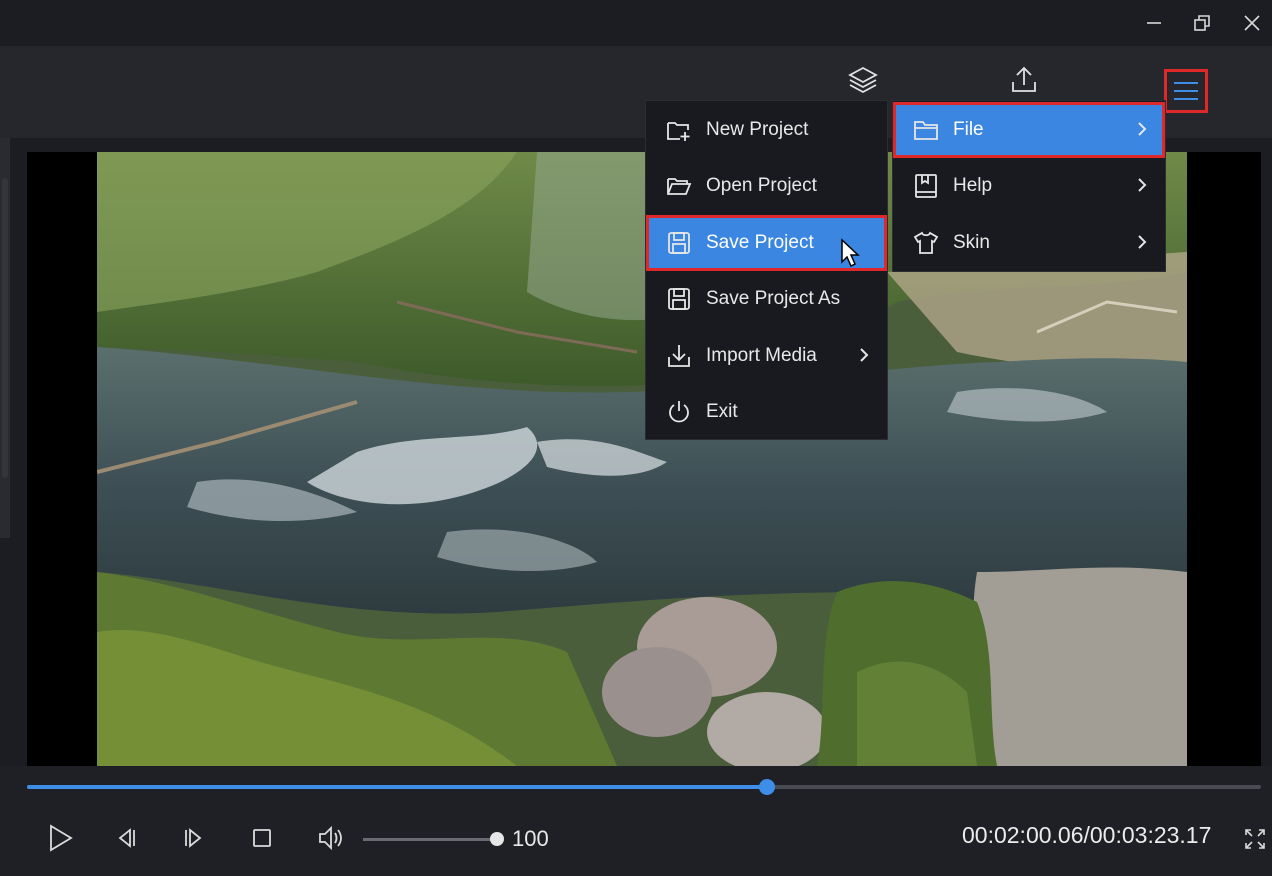  What do you see at coordinates (757, 129) in the screenshot?
I see `menu-item-label: New Project` at bounding box center [757, 129].